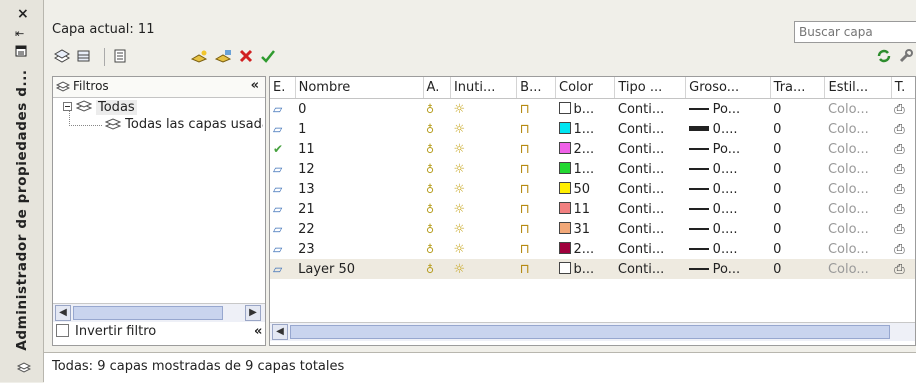  What do you see at coordinates (359, 229) in the screenshot?
I see `layer-name: 22` at bounding box center [359, 229].